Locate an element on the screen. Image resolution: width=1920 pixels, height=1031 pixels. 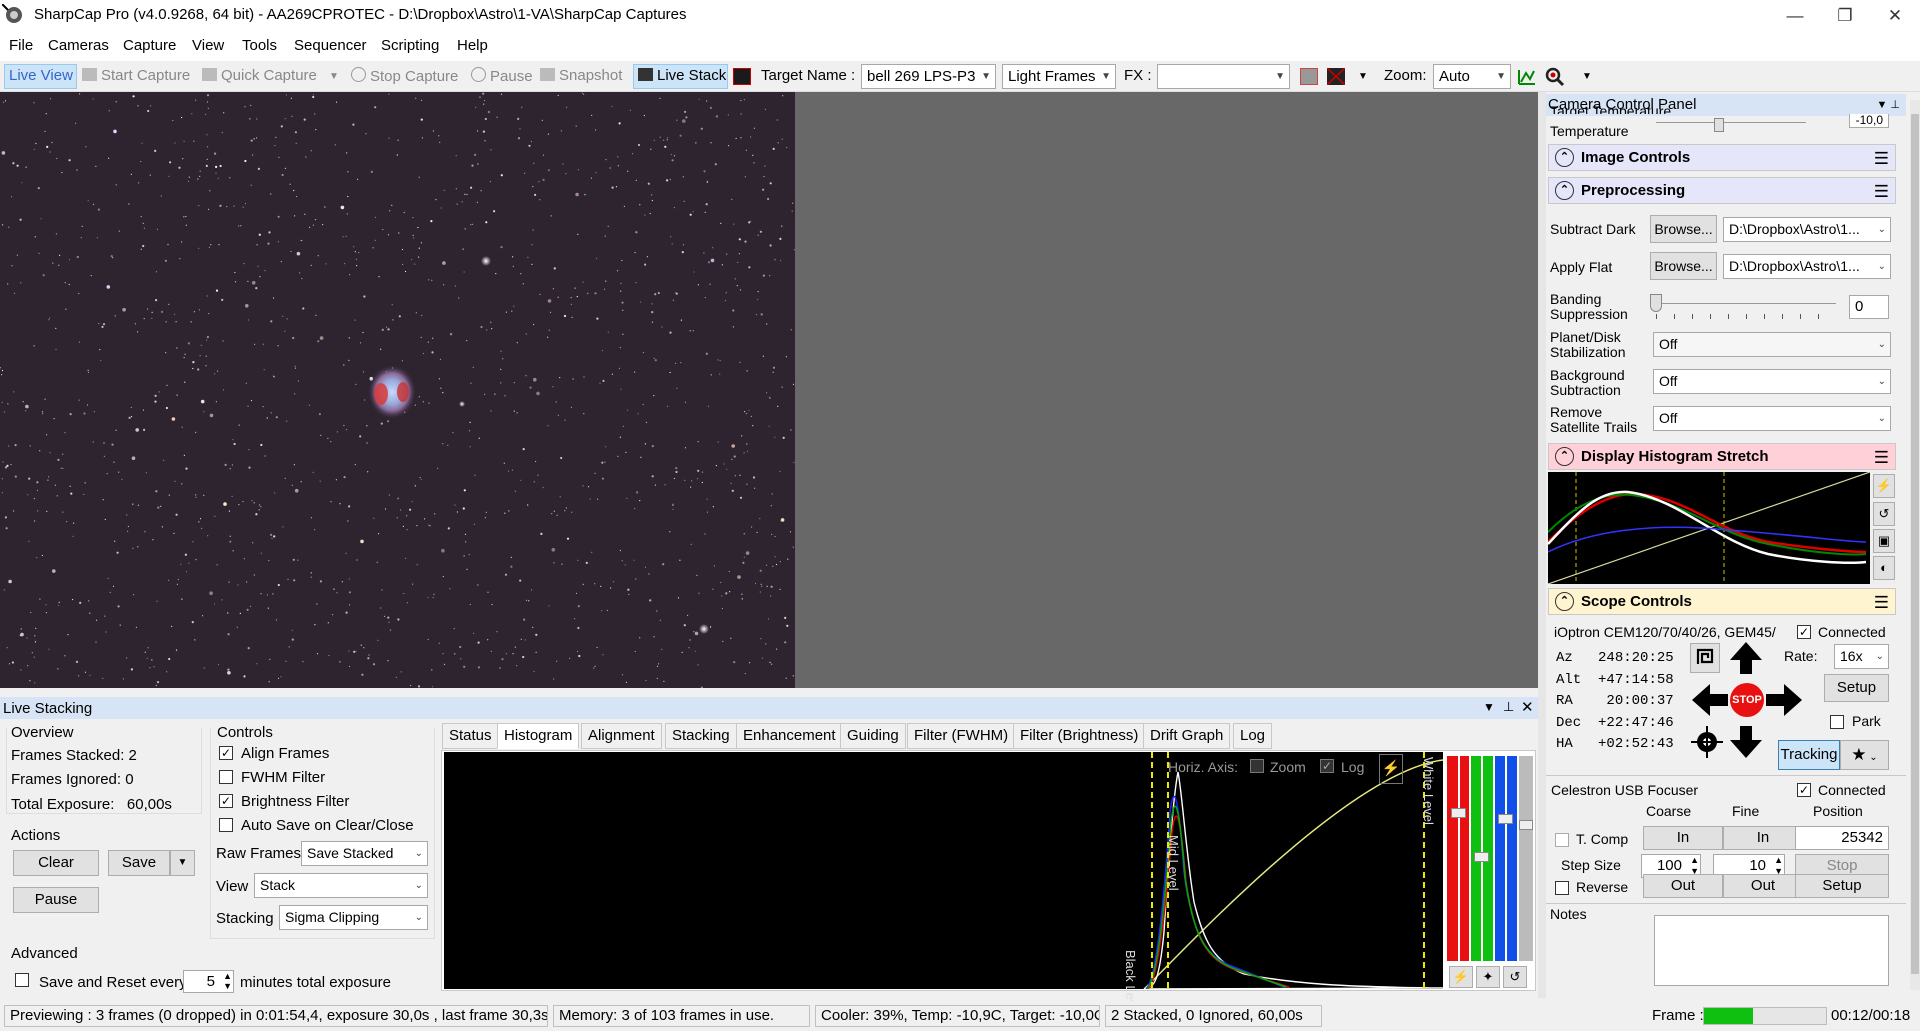
apply-flat-path-combo: D:\Dropbox\Astro\1... ⌄ is located at coordinates (1807, 266).